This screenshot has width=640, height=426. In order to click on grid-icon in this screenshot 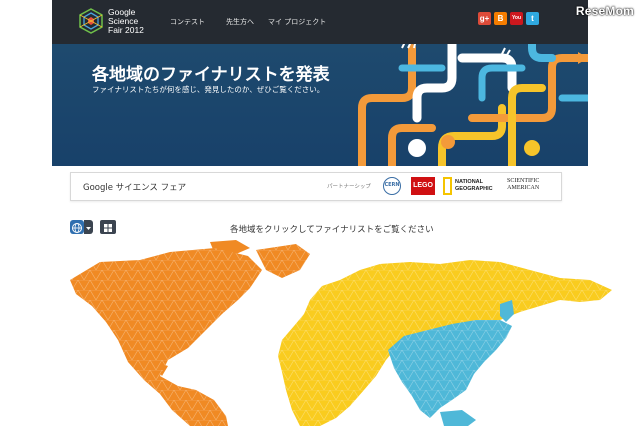, I will do `click(108, 228)`.